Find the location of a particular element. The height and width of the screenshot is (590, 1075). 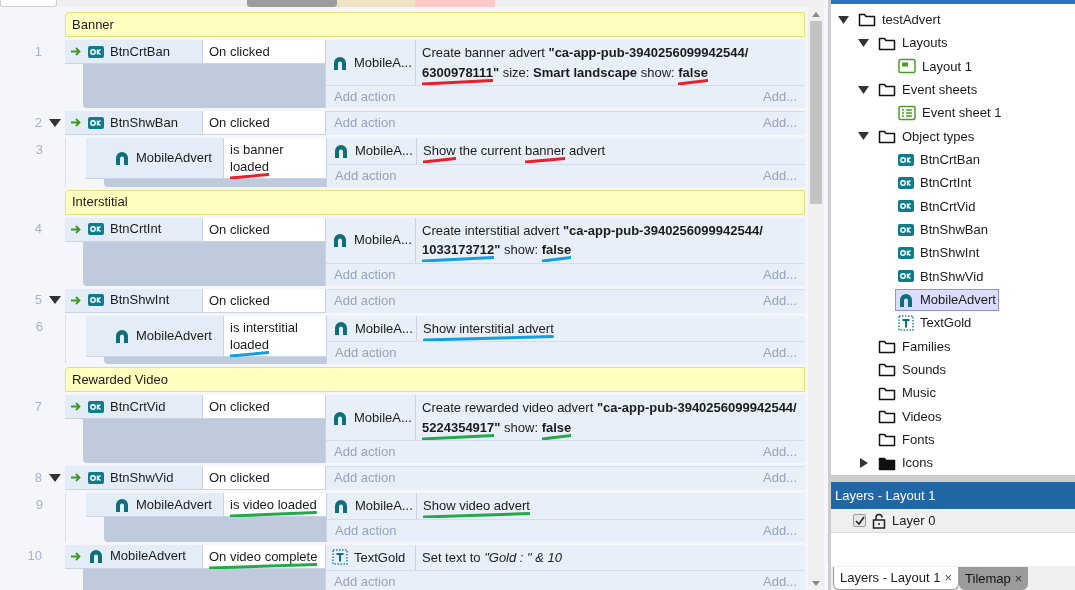

tree-item: Videos is located at coordinates (910, 416).